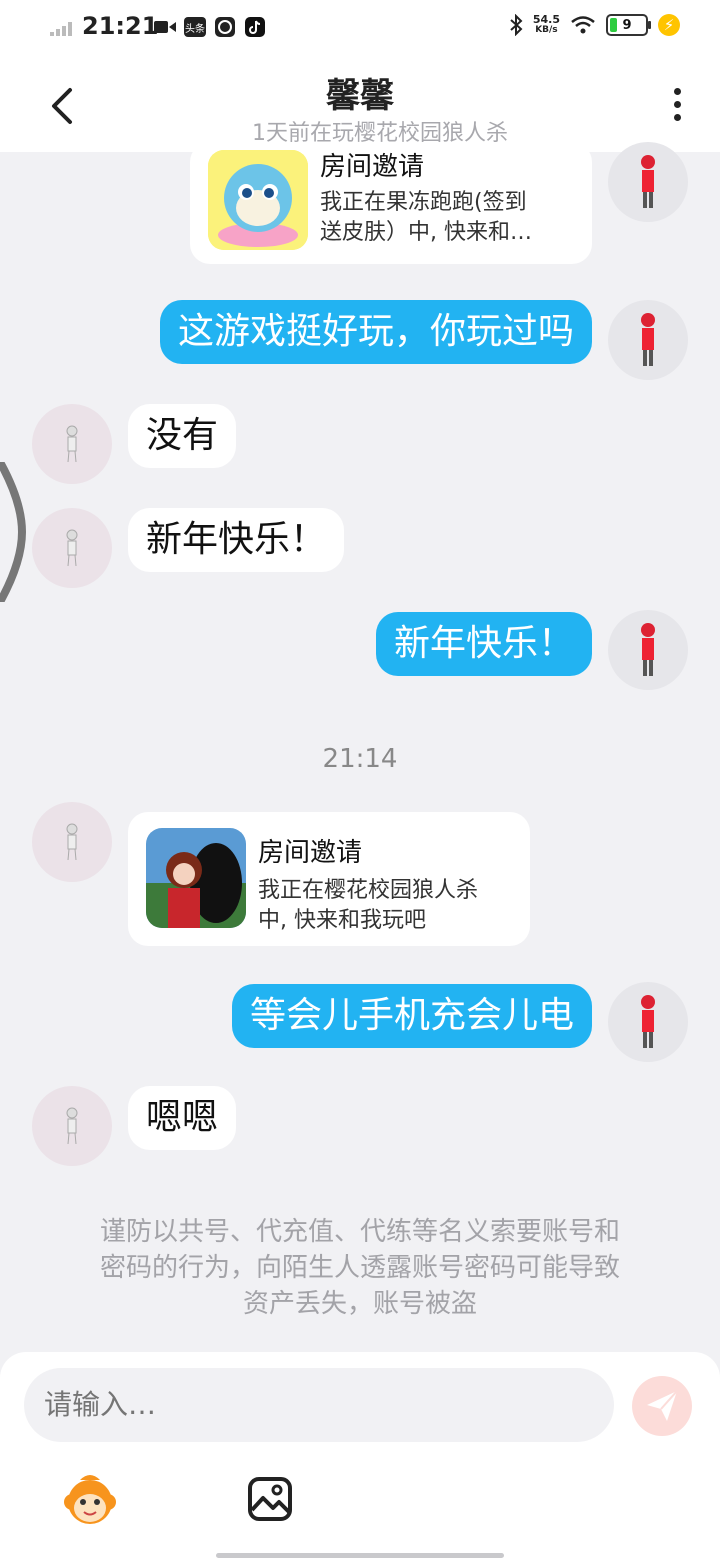 This screenshot has height=1560, width=720. Describe the element at coordinates (225, 27) in the screenshot. I see `qq-icon` at that location.